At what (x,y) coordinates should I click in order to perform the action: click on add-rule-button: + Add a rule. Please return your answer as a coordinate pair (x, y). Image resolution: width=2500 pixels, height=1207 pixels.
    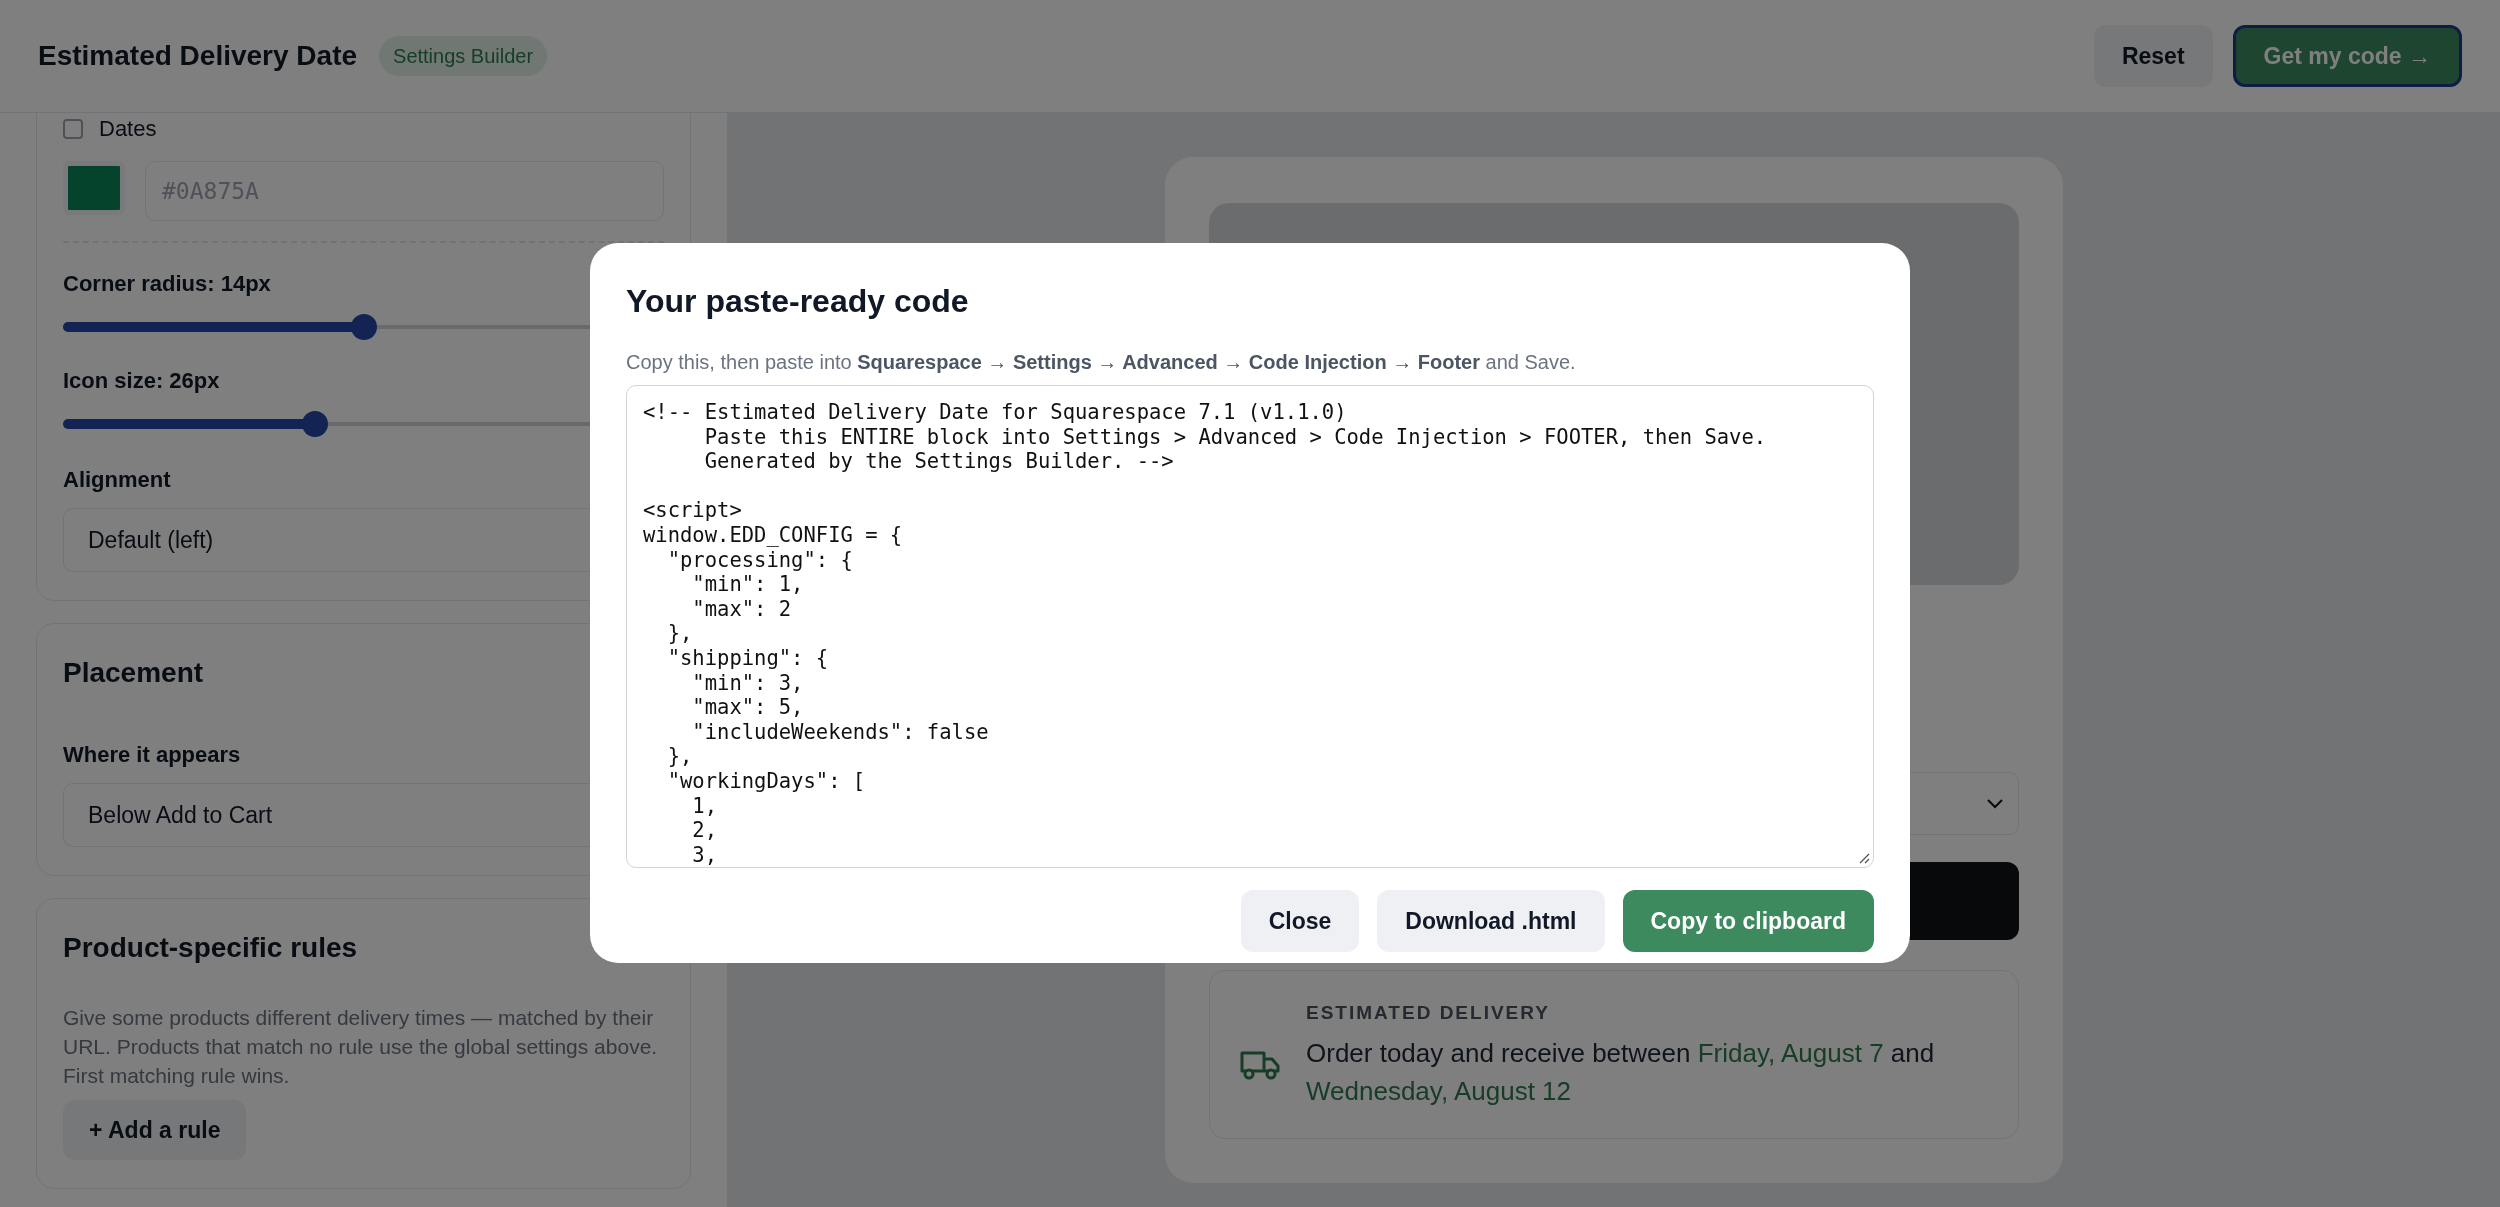
    Looking at the image, I should click on (155, 1130).